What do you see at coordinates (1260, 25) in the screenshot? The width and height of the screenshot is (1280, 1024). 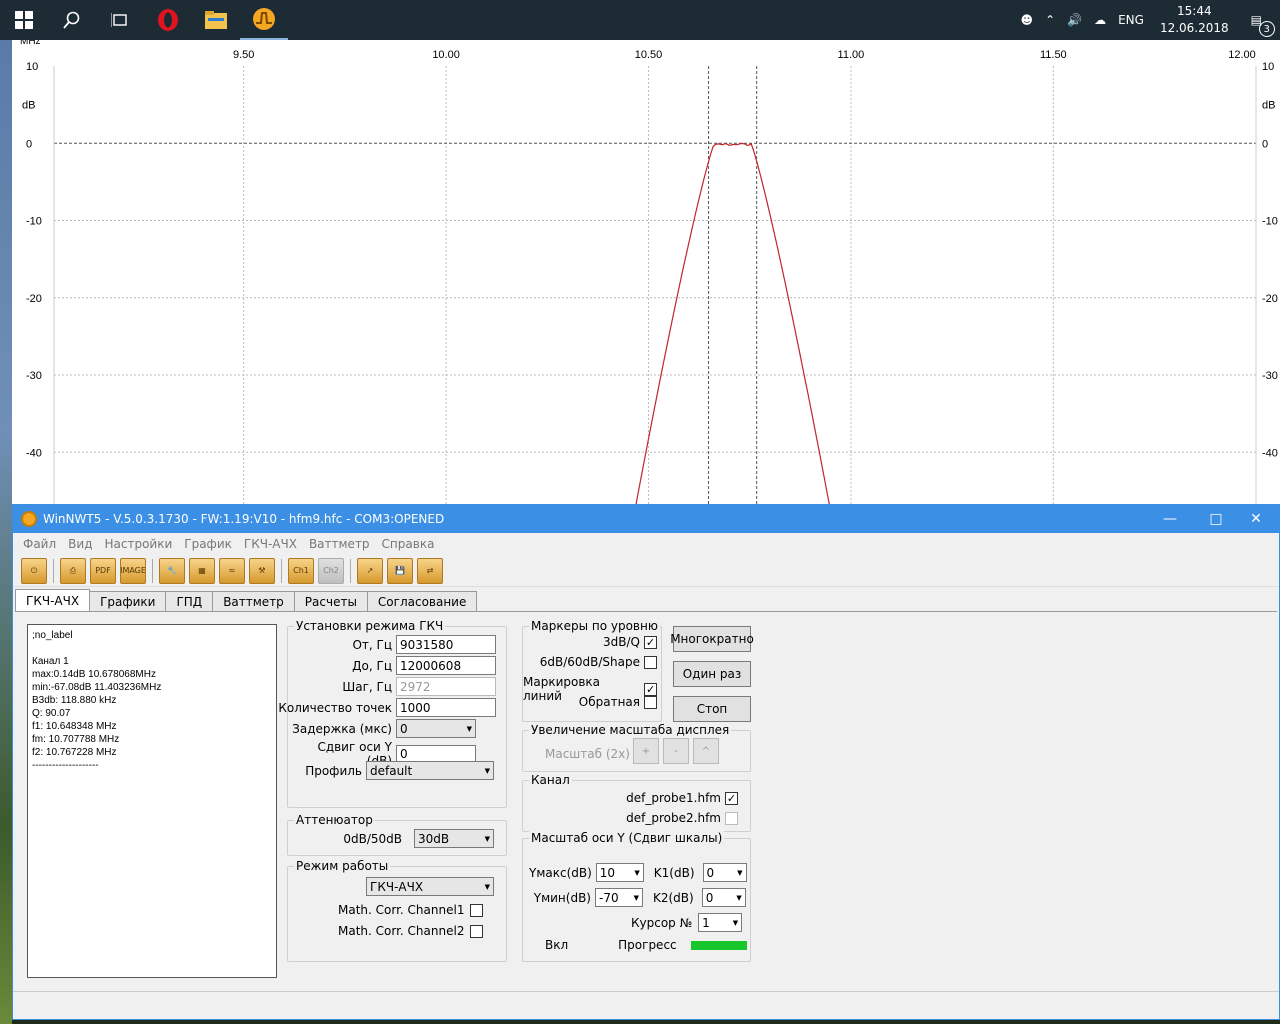 I see `notification-center-button: ▤ 3` at bounding box center [1260, 25].